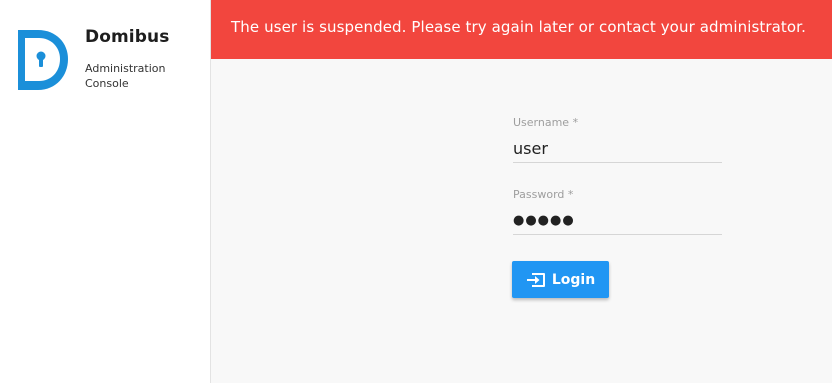  What do you see at coordinates (573, 279) in the screenshot?
I see `login-button-label: Login` at bounding box center [573, 279].